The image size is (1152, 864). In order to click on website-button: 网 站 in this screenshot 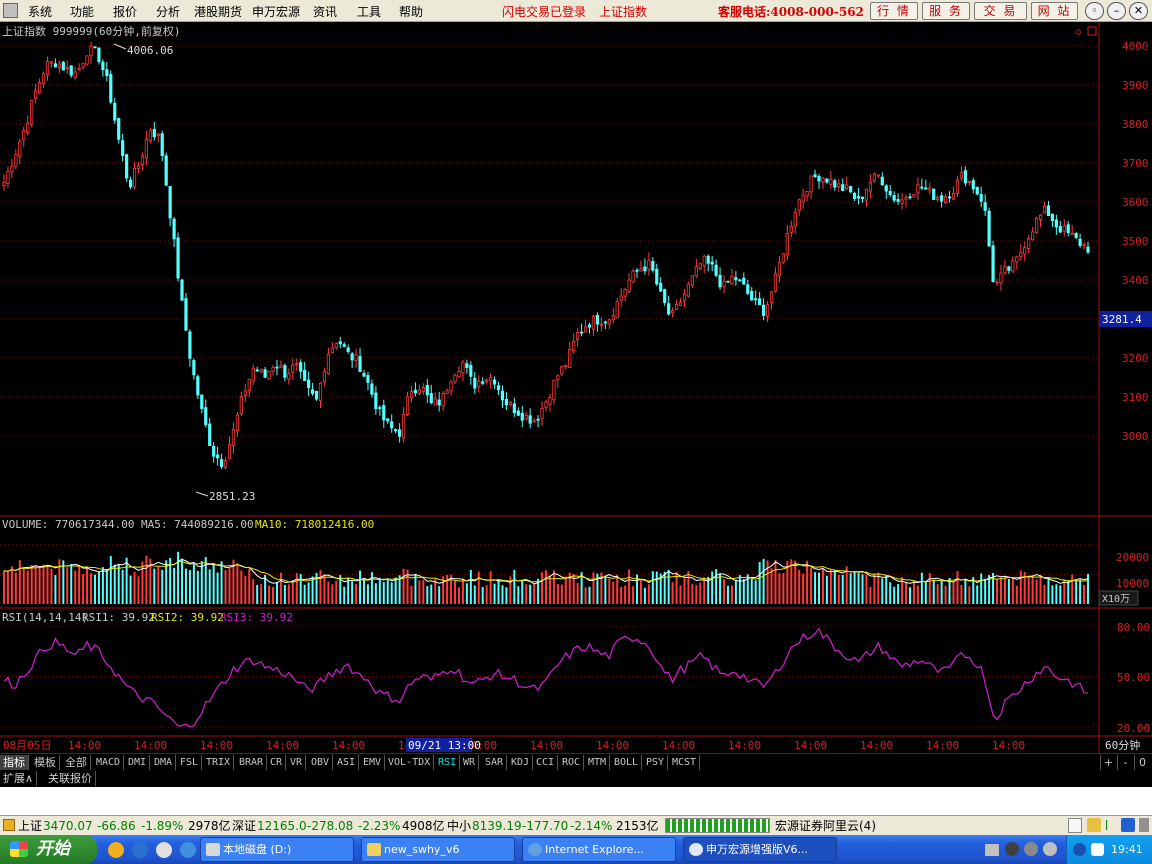, I will do `click(1054, 11)`.